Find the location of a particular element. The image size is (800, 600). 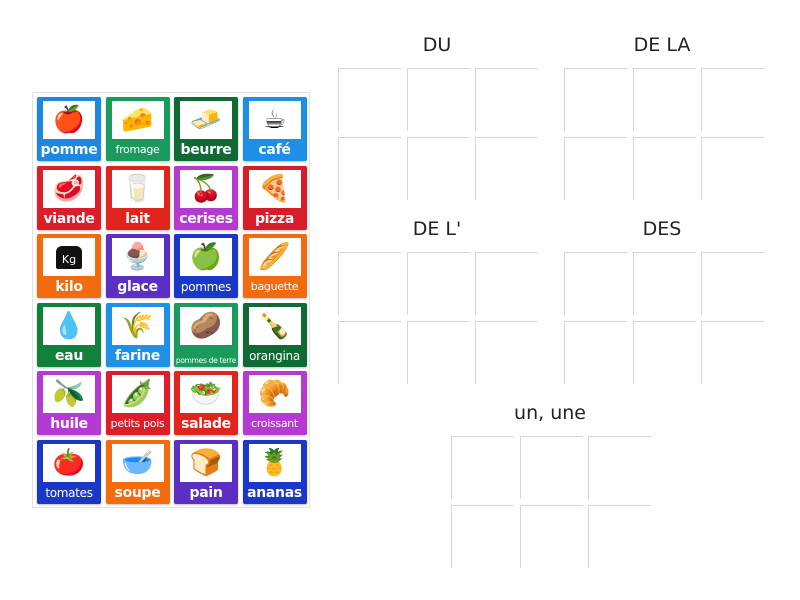

coffee-icon: ☕ is located at coordinates (274, 120).